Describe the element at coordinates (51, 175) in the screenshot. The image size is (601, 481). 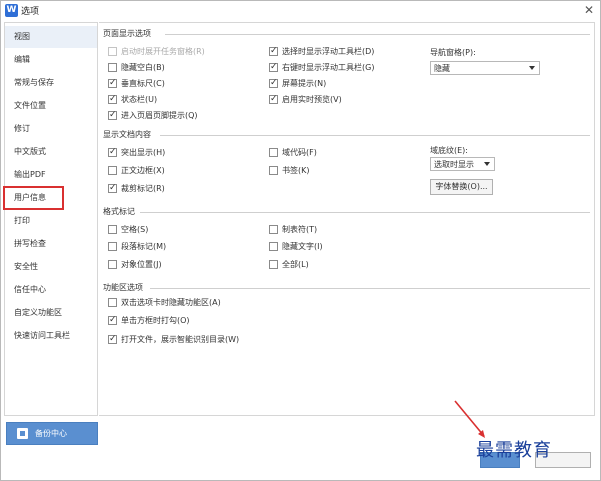
I see `sidebar-item-output-pdf: 输出PDF` at that location.